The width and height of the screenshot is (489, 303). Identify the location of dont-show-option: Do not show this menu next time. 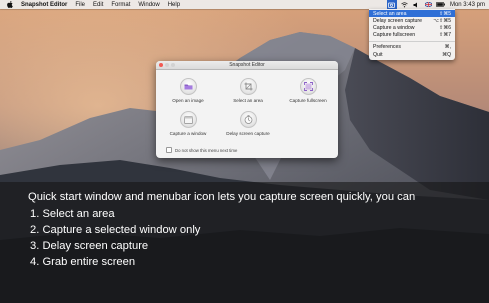
(201, 150).